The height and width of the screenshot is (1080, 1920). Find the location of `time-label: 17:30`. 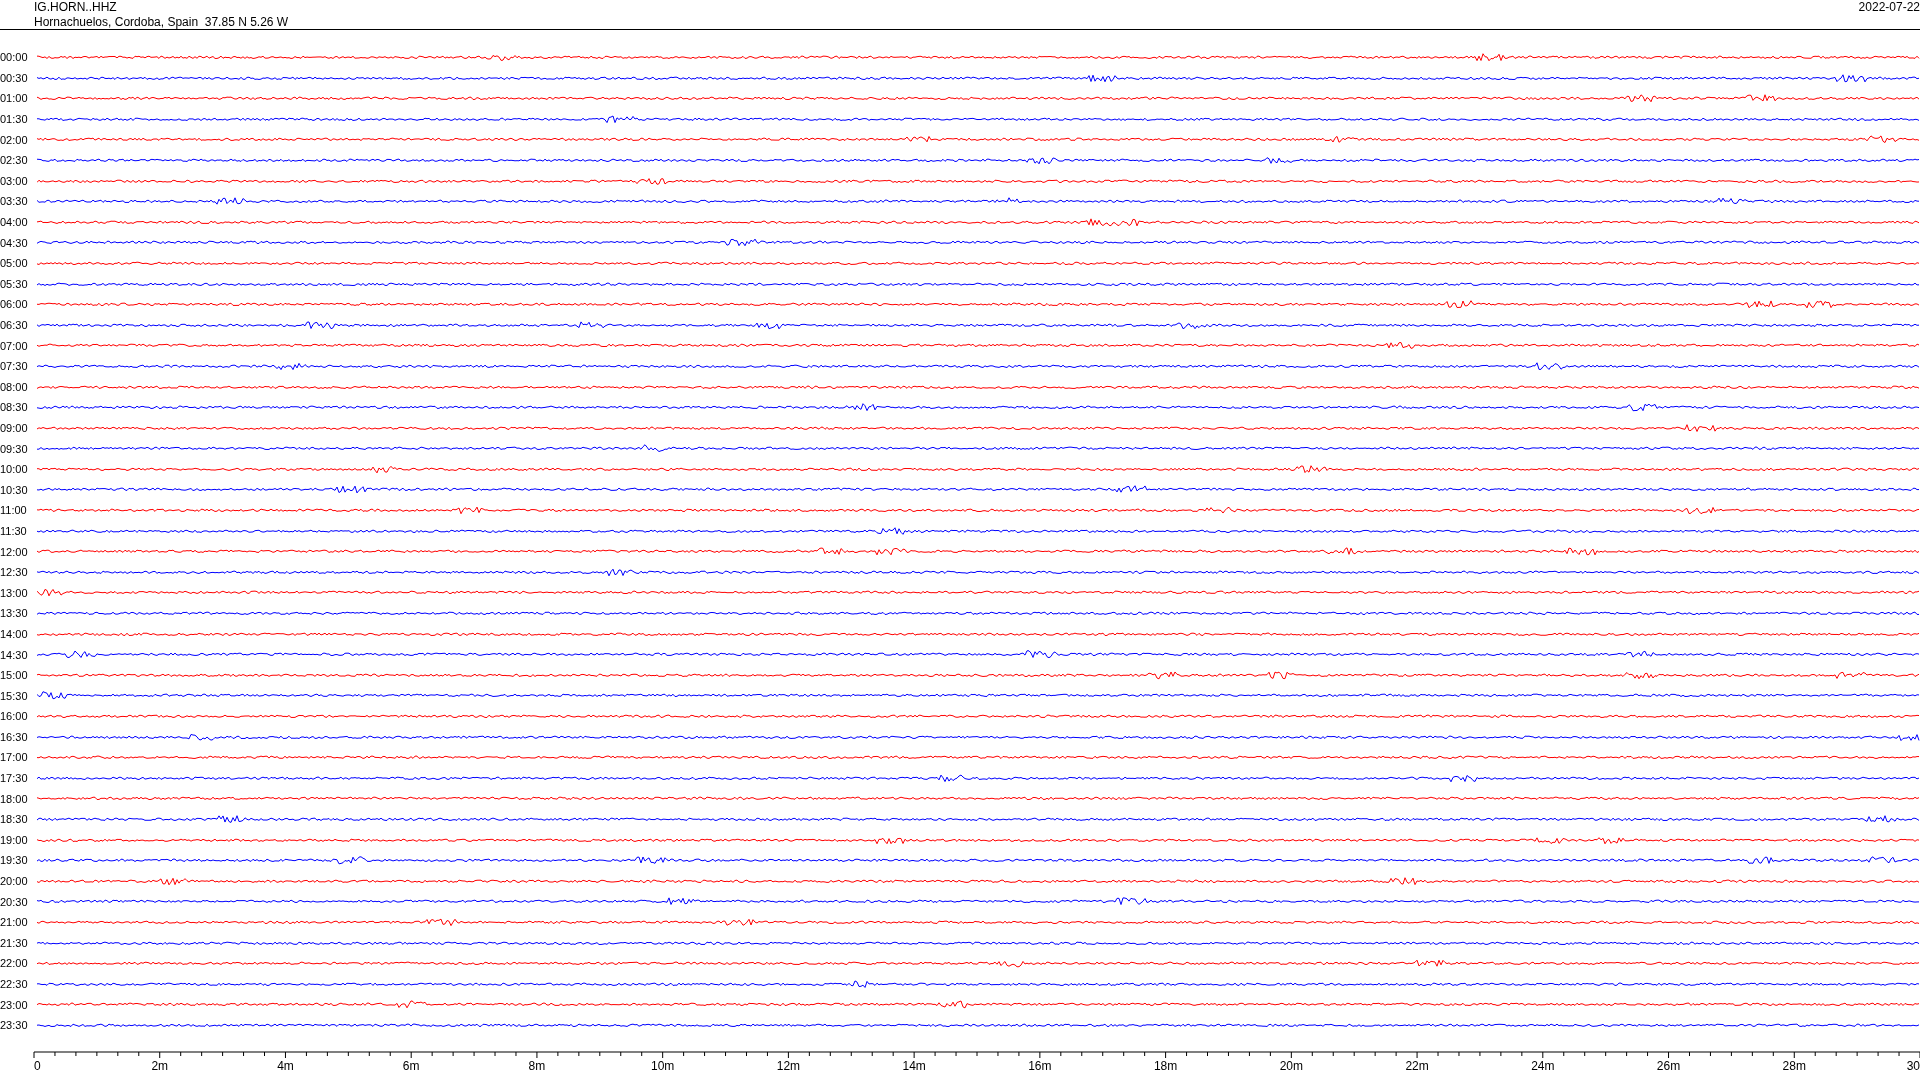

time-label: 17:30 is located at coordinates (14, 778).